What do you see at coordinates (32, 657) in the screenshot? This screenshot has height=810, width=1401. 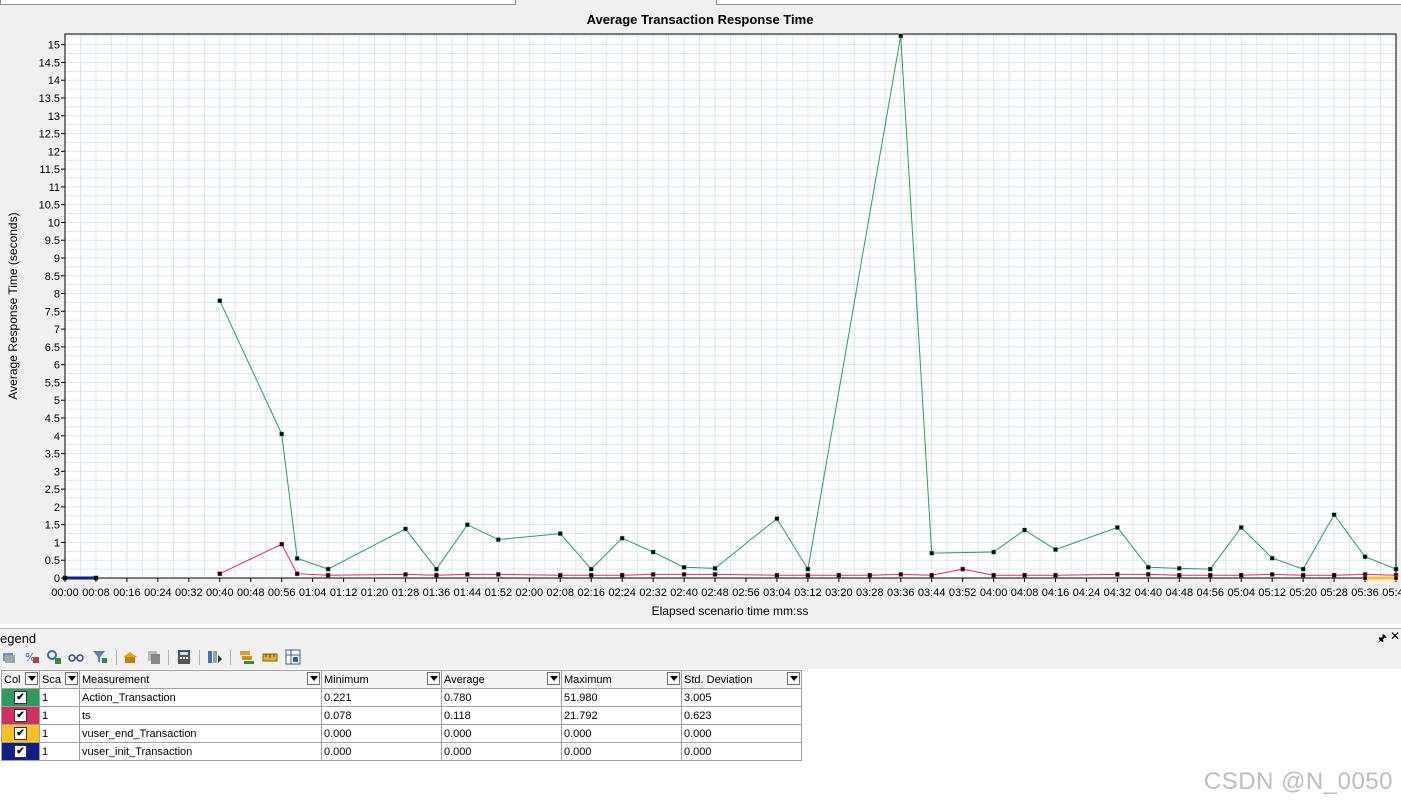 I see `percent-filter-icon: %` at bounding box center [32, 657].